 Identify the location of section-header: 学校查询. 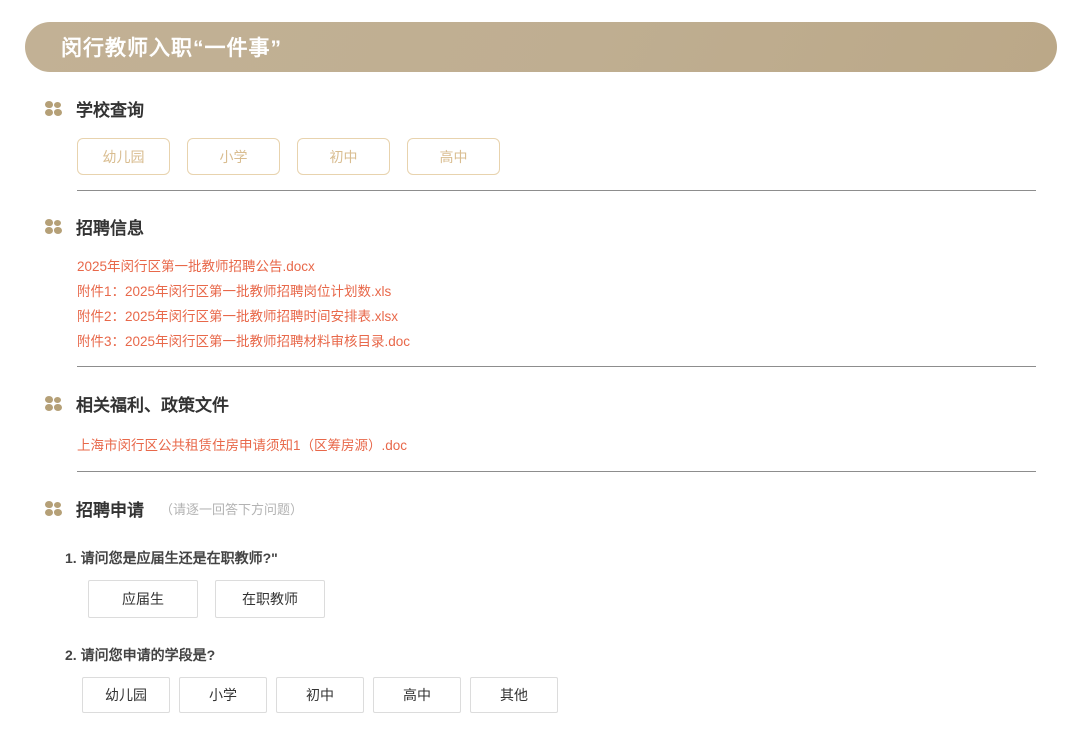
(540, 108).